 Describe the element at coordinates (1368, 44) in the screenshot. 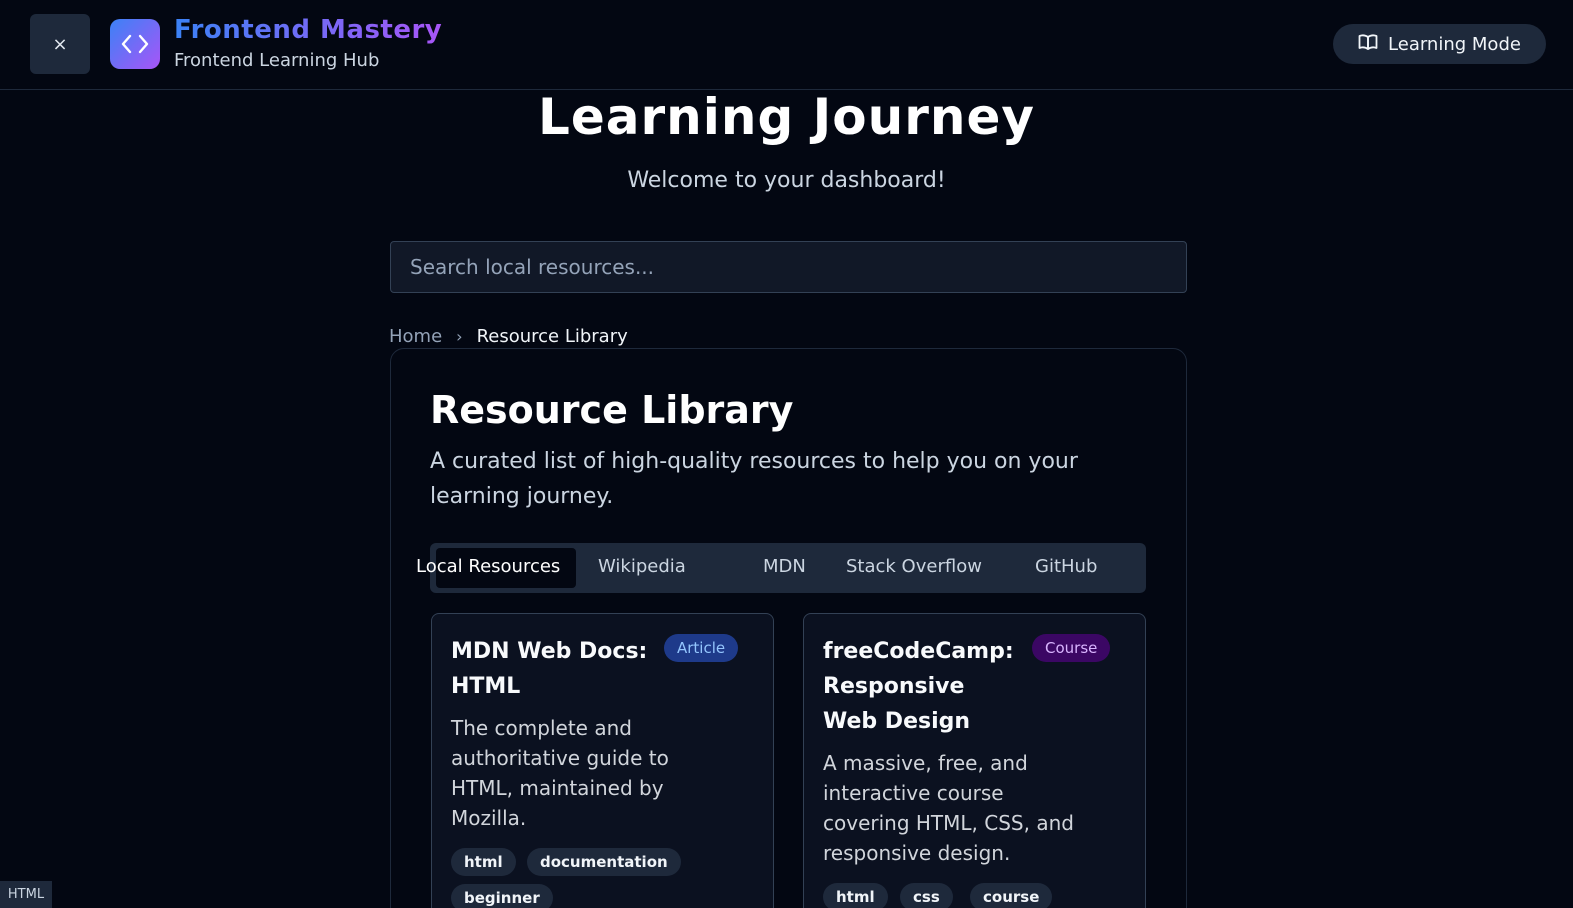

I see `book-icon` at that location.